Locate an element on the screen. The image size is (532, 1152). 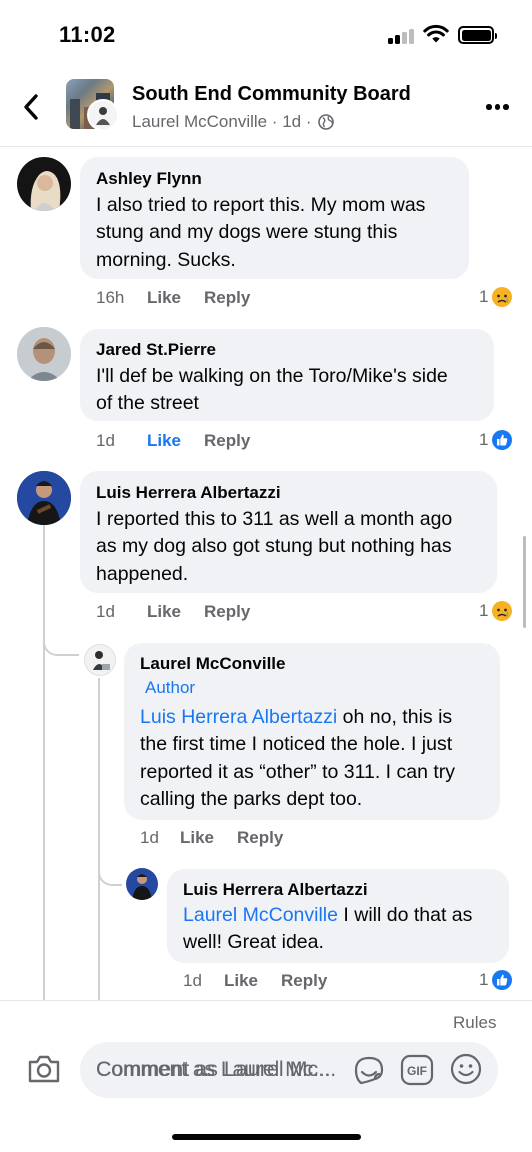
author-badge: Author is located at coordinates (170, 687).